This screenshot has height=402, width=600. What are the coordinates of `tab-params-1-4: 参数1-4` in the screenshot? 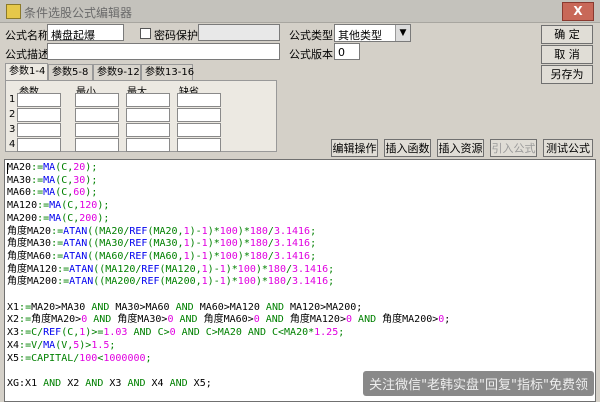 It's located at (26, 71).